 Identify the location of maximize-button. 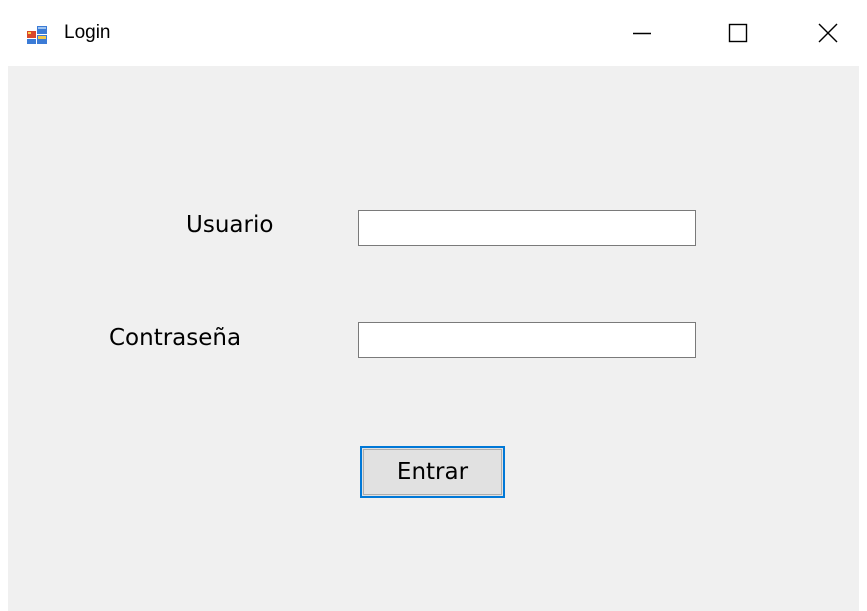
(738, 33).